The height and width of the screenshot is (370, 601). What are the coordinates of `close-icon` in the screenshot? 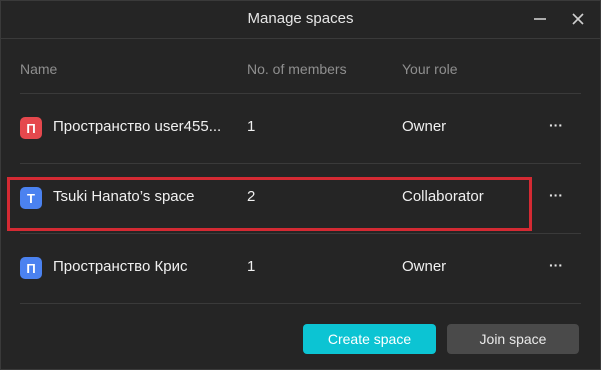 It's located at (578, 19).